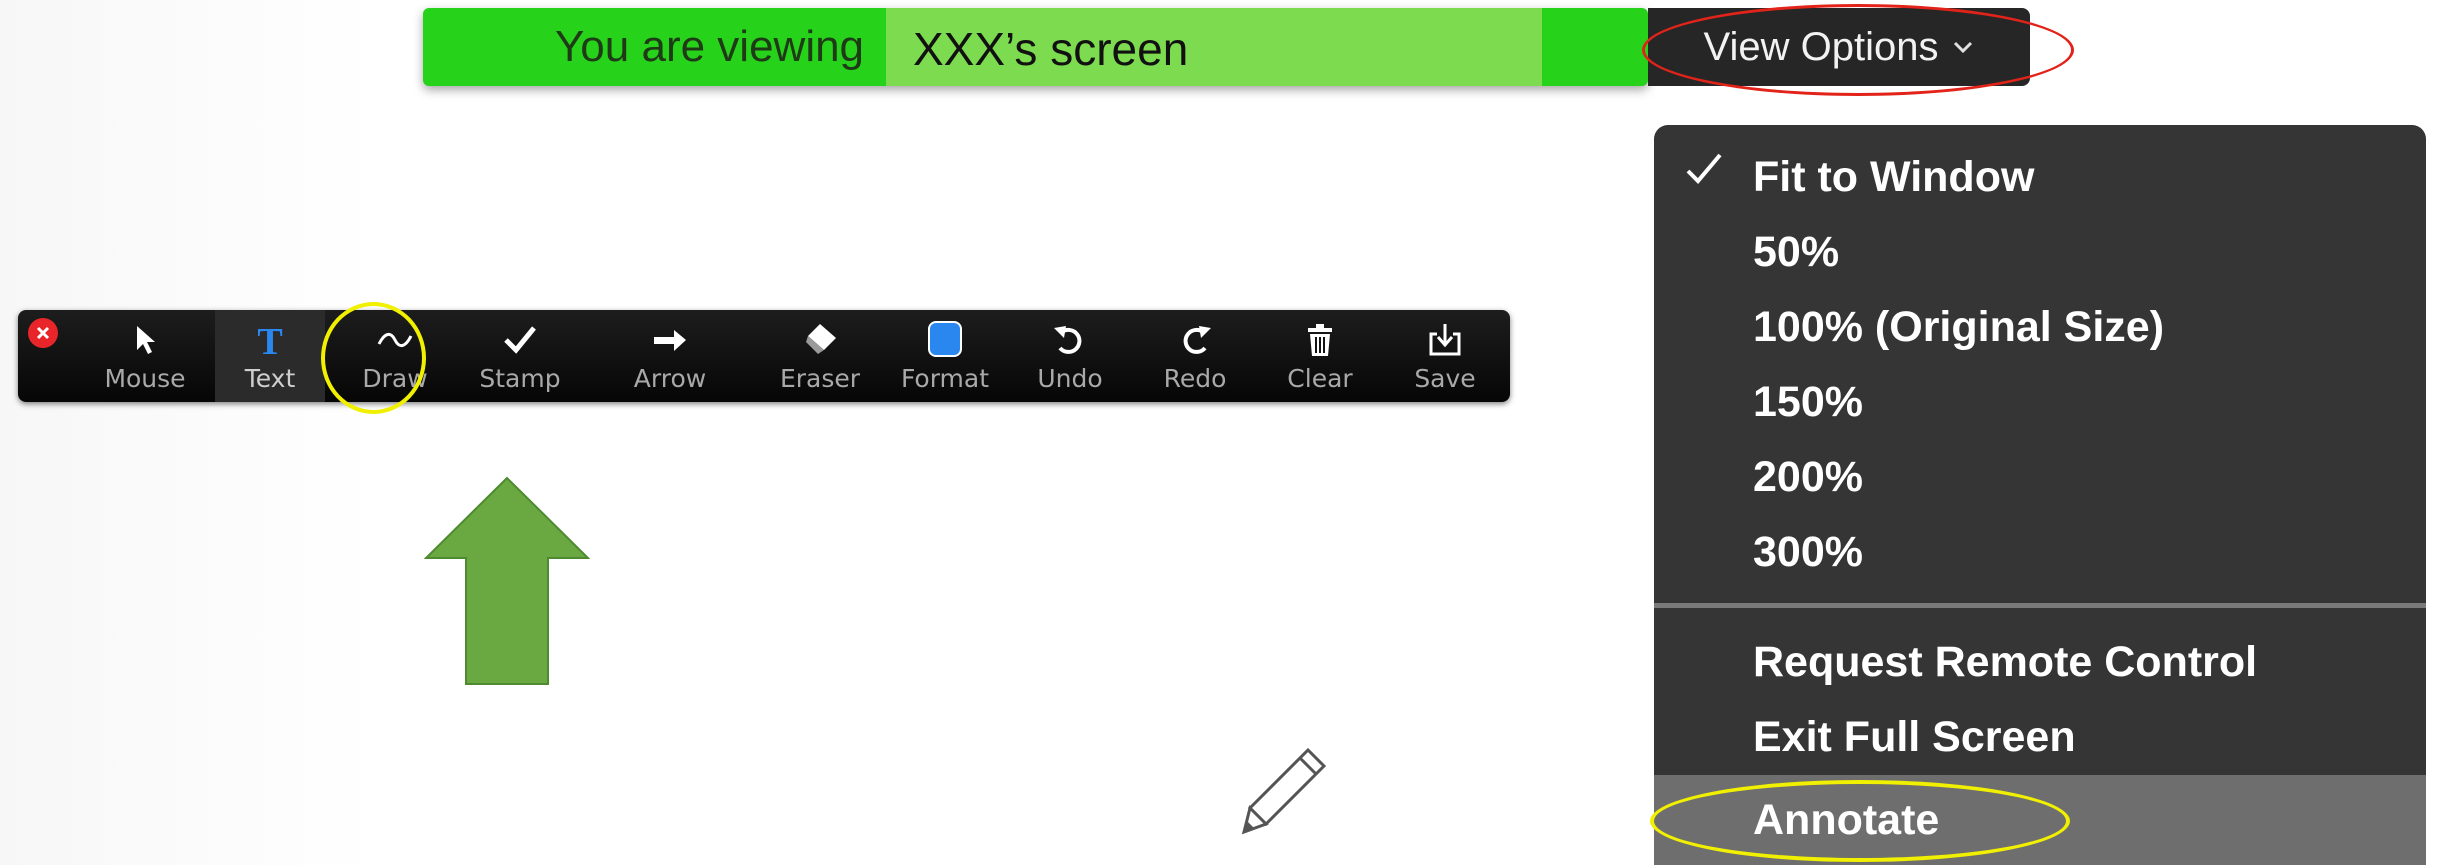 This screenshot has height=865, width=2443. Describe the element at coordinates (2005, 662) in the screenshot. I see `menu-item-request-remote-control: Request Remote Control` at that location.